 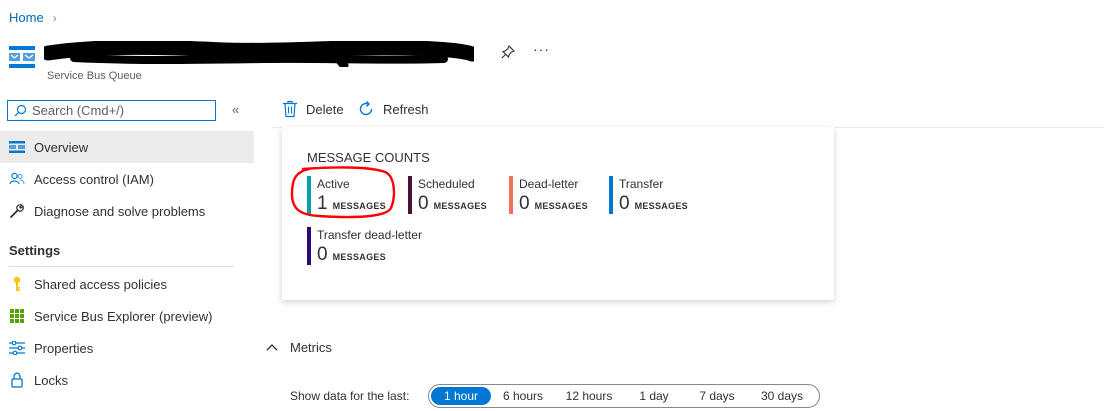 What do you see at coordinates (290, 109) in the screenshot?
I see `trash-icon` at bounding box center [290, 109].